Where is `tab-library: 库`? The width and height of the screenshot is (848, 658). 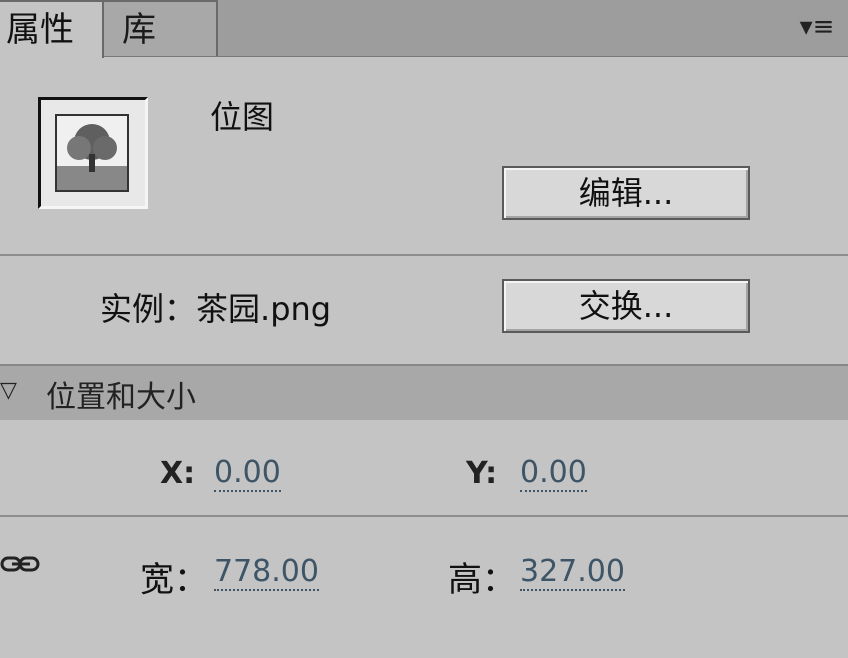 tab-library: 库 is located at coordinates (161, 28).